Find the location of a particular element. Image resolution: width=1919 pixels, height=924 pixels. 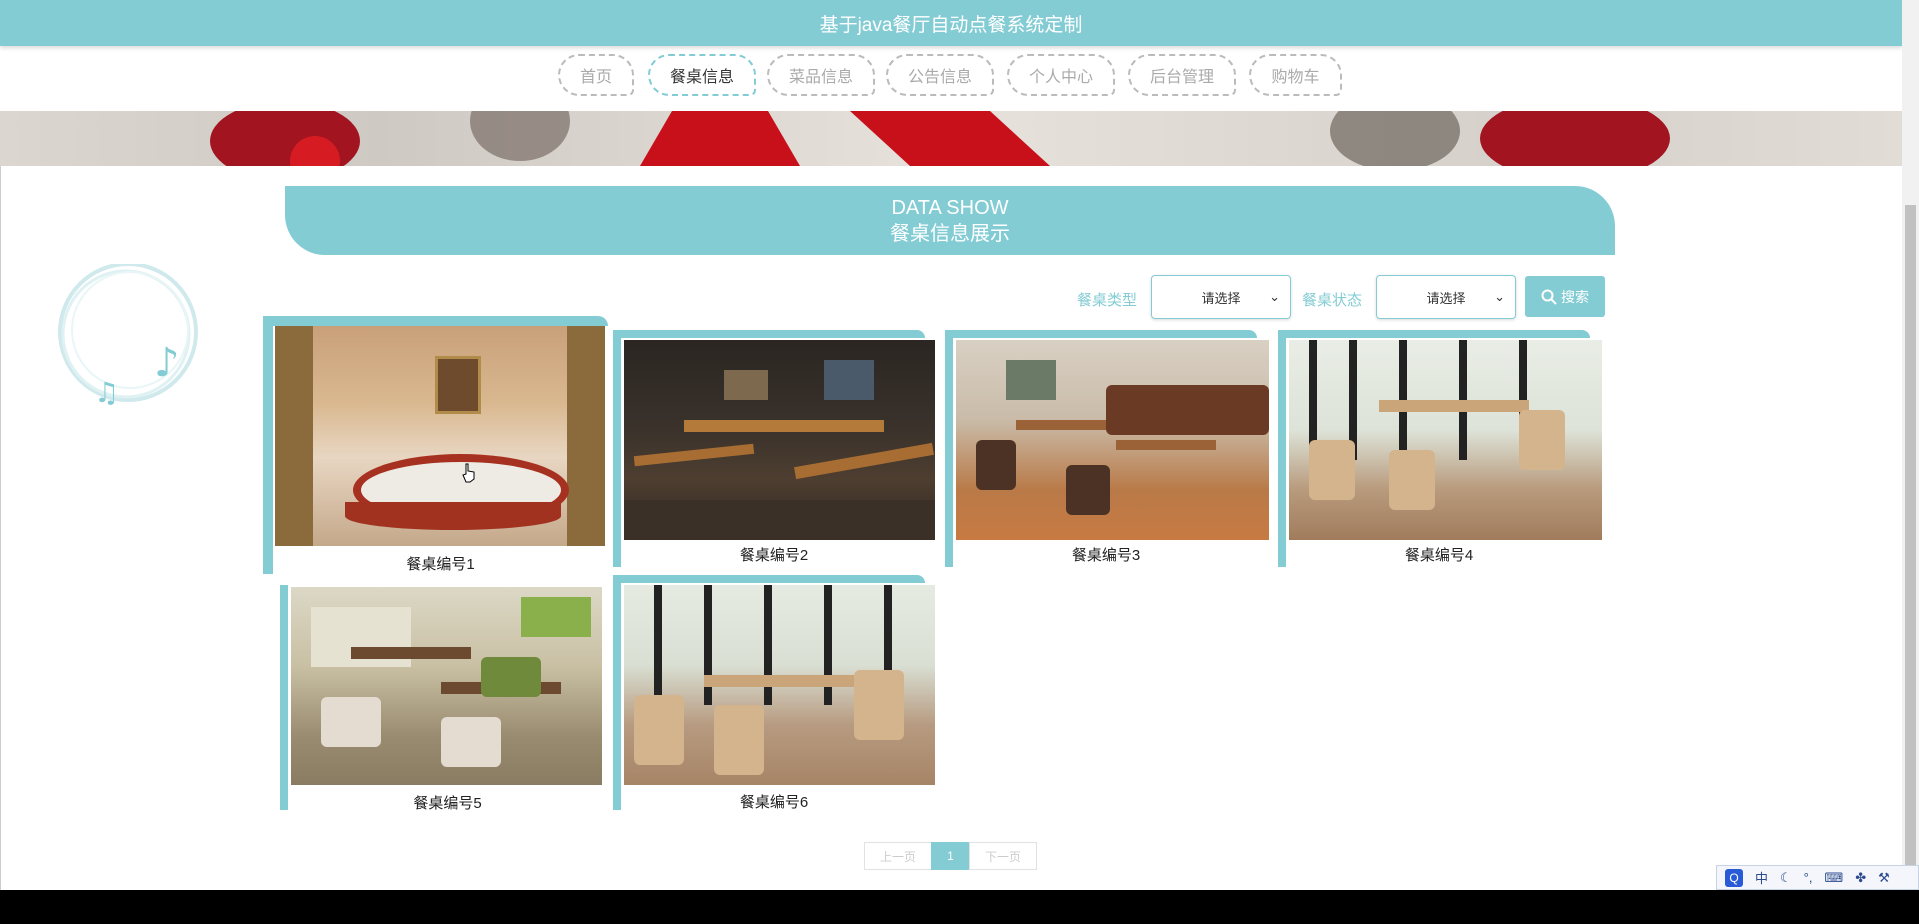

tool-icon: ✤ is located at coordinates (1860, 878).